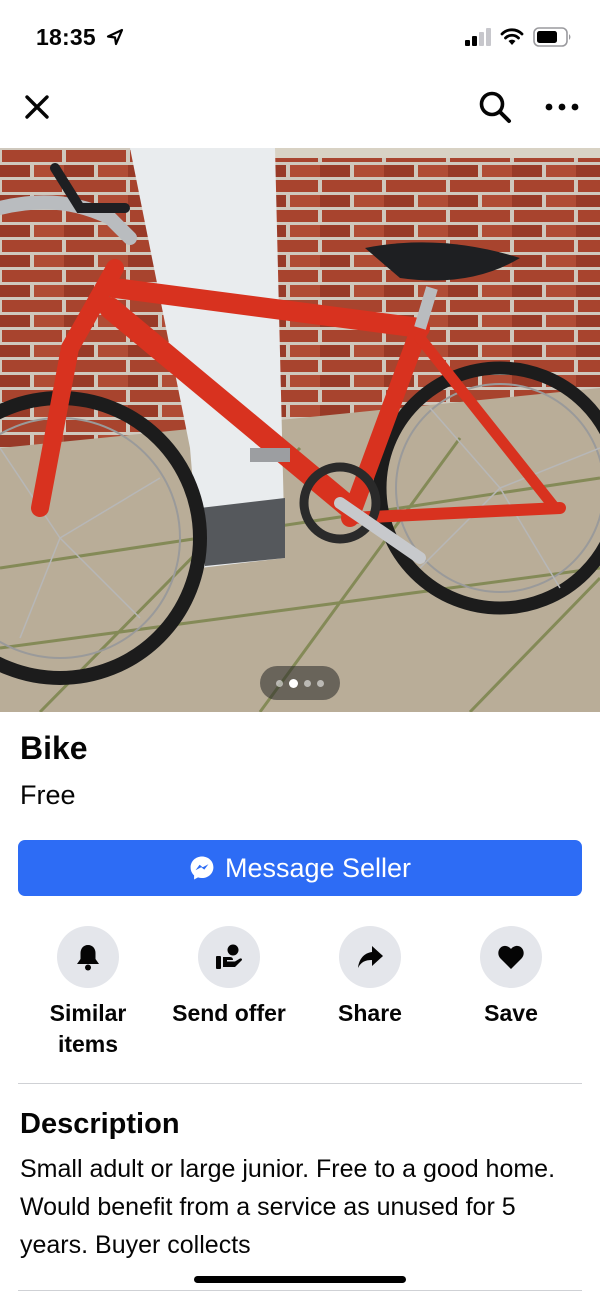 This screenshot has height=1298, width=600. I want to click on top-nav-bar, so click(300, 108).